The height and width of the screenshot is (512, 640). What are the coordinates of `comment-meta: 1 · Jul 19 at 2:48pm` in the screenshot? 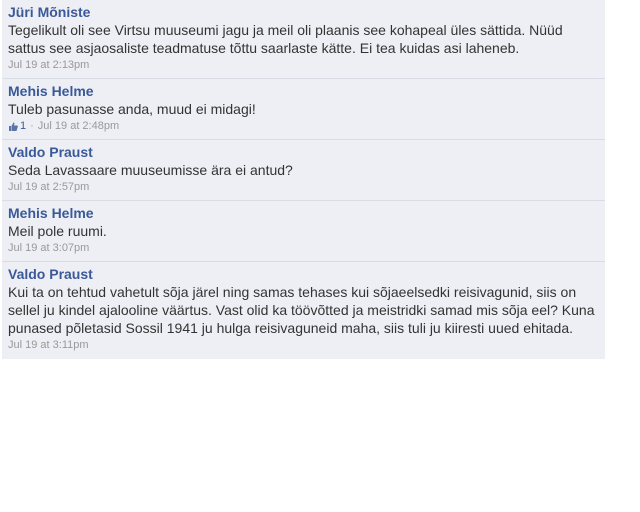 It's located at (303, 126).